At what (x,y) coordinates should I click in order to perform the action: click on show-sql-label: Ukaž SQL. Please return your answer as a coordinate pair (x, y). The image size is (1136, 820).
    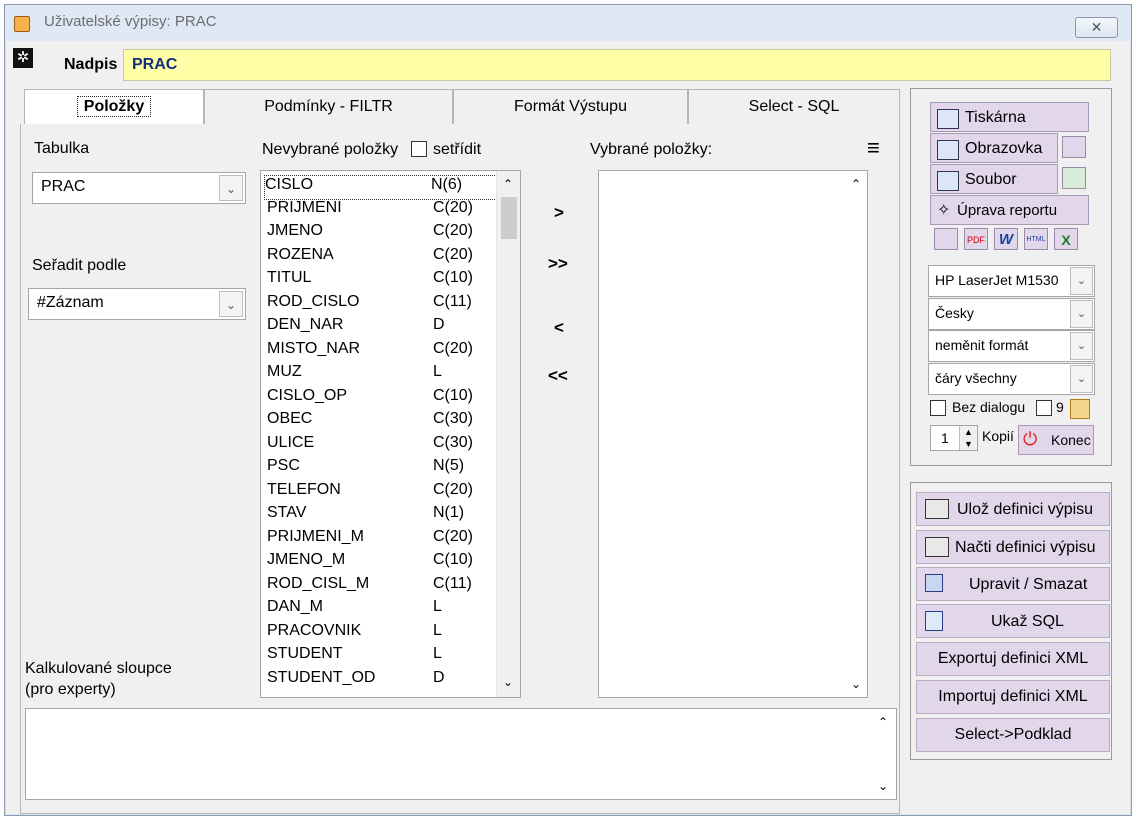
    Looking at the image, I should click on (1027, 621).